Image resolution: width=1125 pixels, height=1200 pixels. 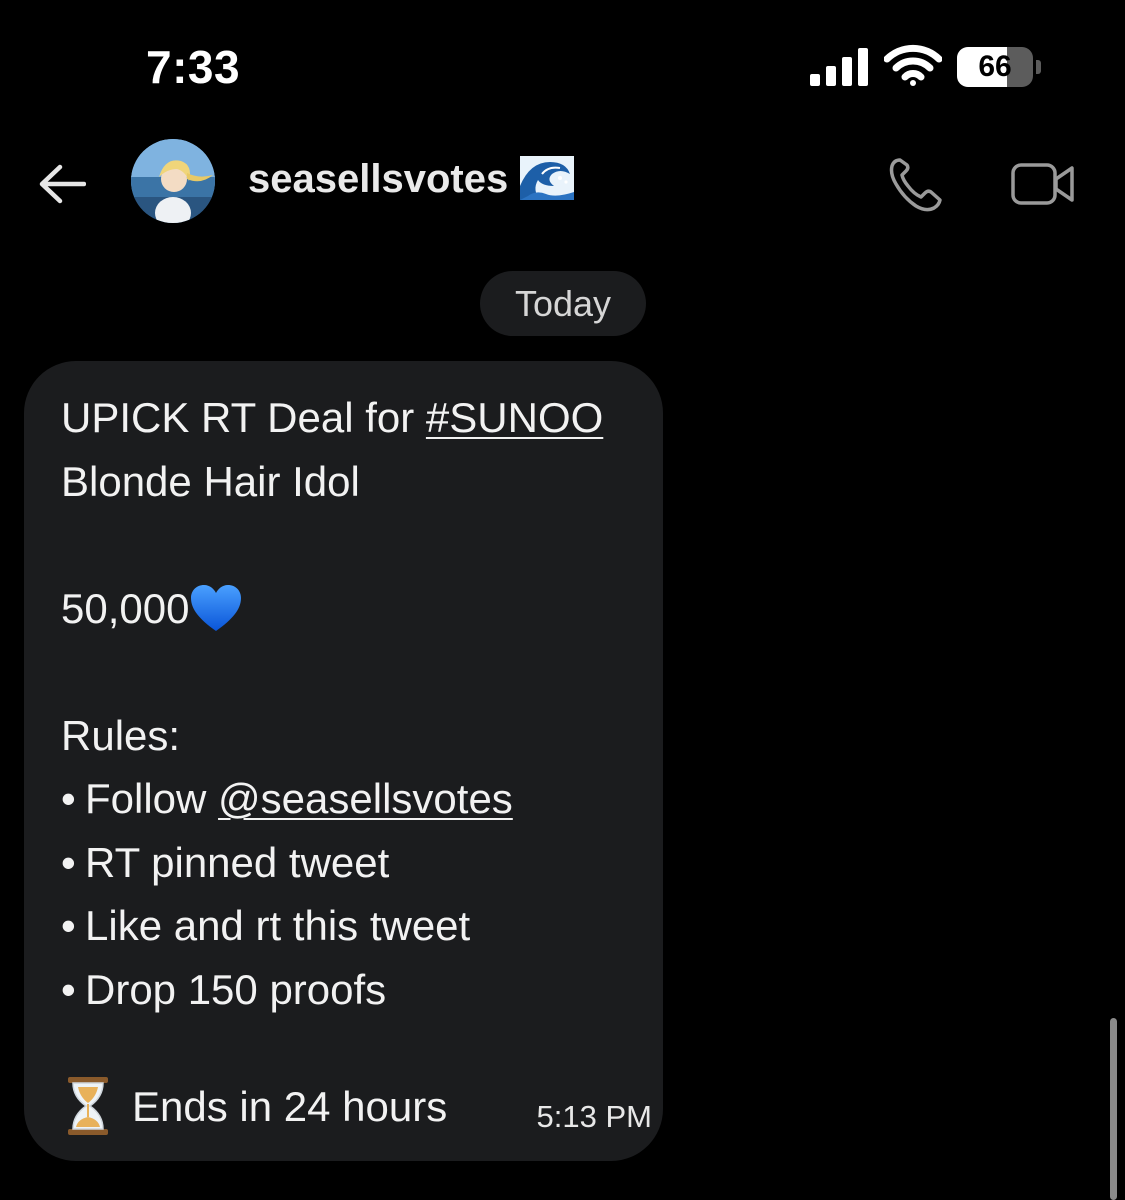 I want to click on ends-in-text: Ends in 24 hours, so click(x=290, y=1106).